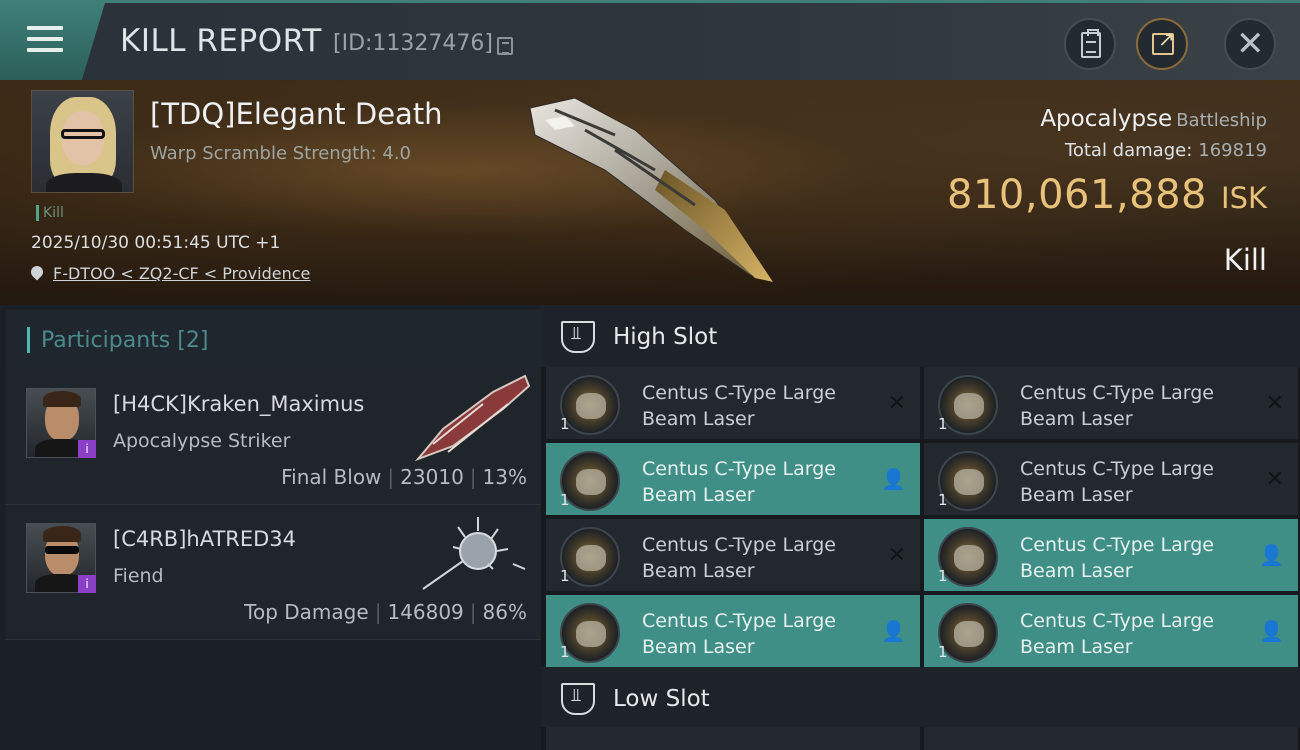  I want to click on menu-button, so click(52, 41).